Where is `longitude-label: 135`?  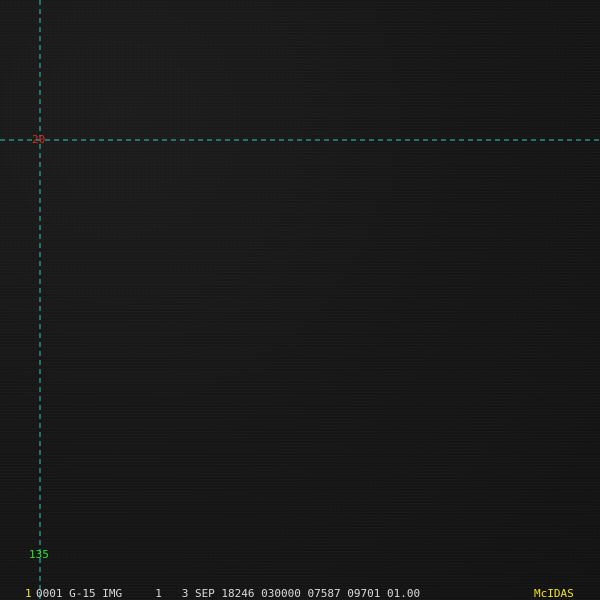 longitude-label: 135 is located at coordinates (39, 554).